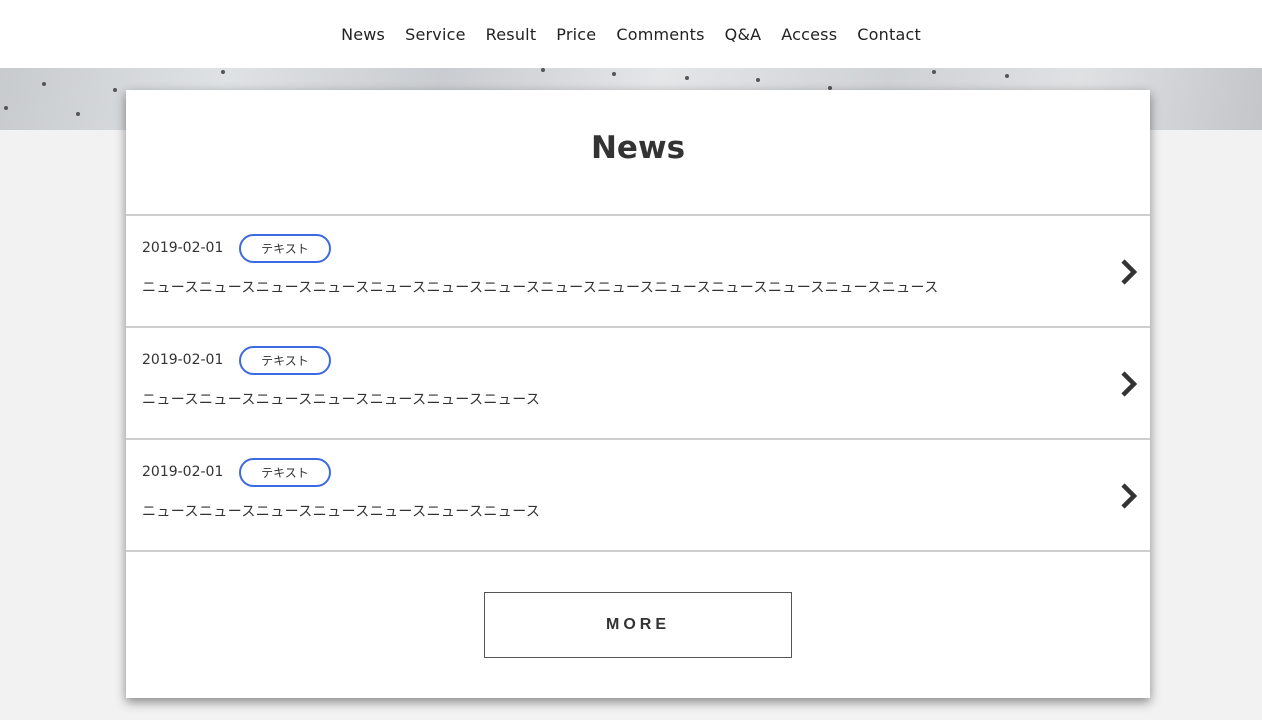  What do you see at coordinates (363, 34) in the screenshot?
I see `nav-news: News` at bounding box center [363, 34].